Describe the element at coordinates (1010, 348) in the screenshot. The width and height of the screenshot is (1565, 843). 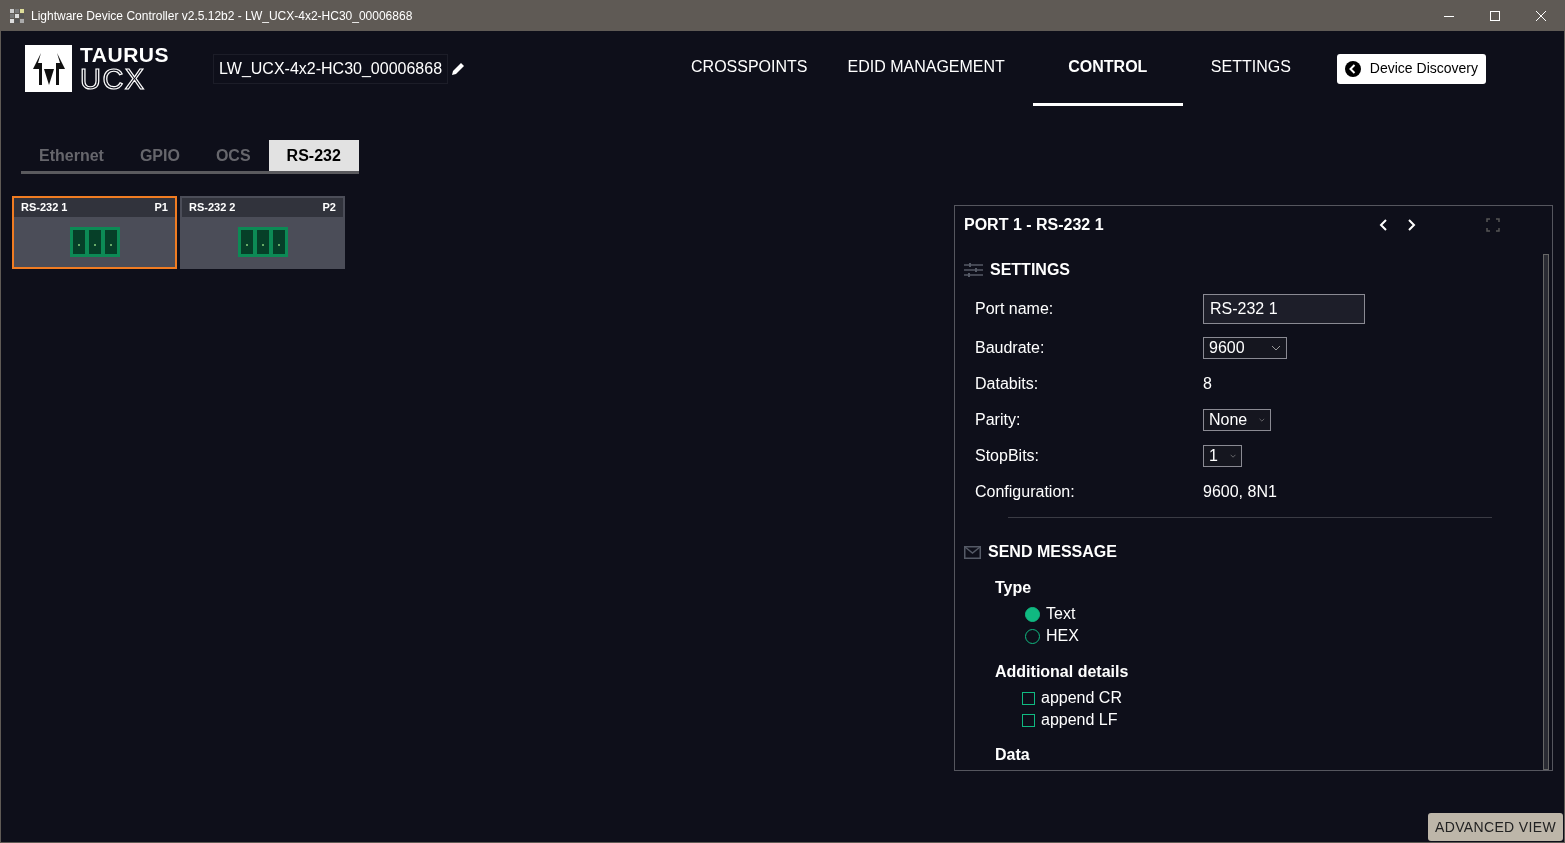
I see `setting-label: Baudrate:` at that location.